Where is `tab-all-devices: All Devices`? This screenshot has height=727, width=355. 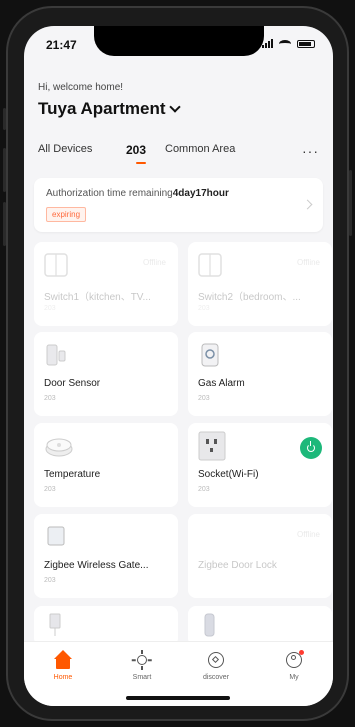 tab-all-devices: All Devices is located at coordinates (65, 149).